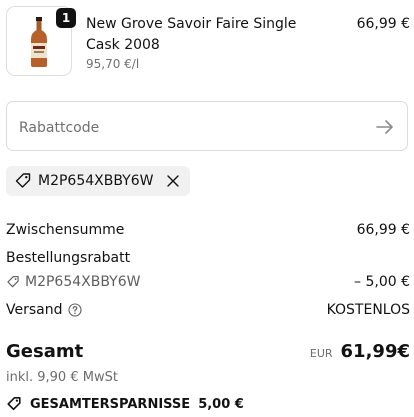 The height and width of the screenshot is (417, 414). What do you see at coordinates (208, 257) in the screenshot?
I see `order-discount-row: Bestellungsrabatt` at bounding box center [208, 257].